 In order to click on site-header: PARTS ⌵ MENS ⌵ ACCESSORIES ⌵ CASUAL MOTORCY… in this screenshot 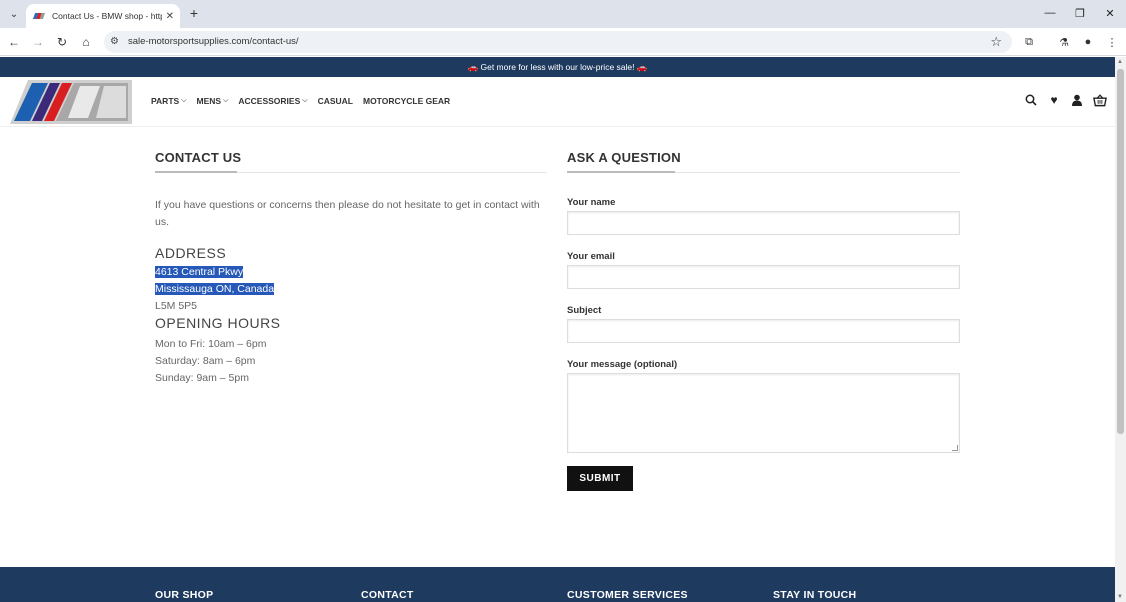, I will do `click(557, 102)`.